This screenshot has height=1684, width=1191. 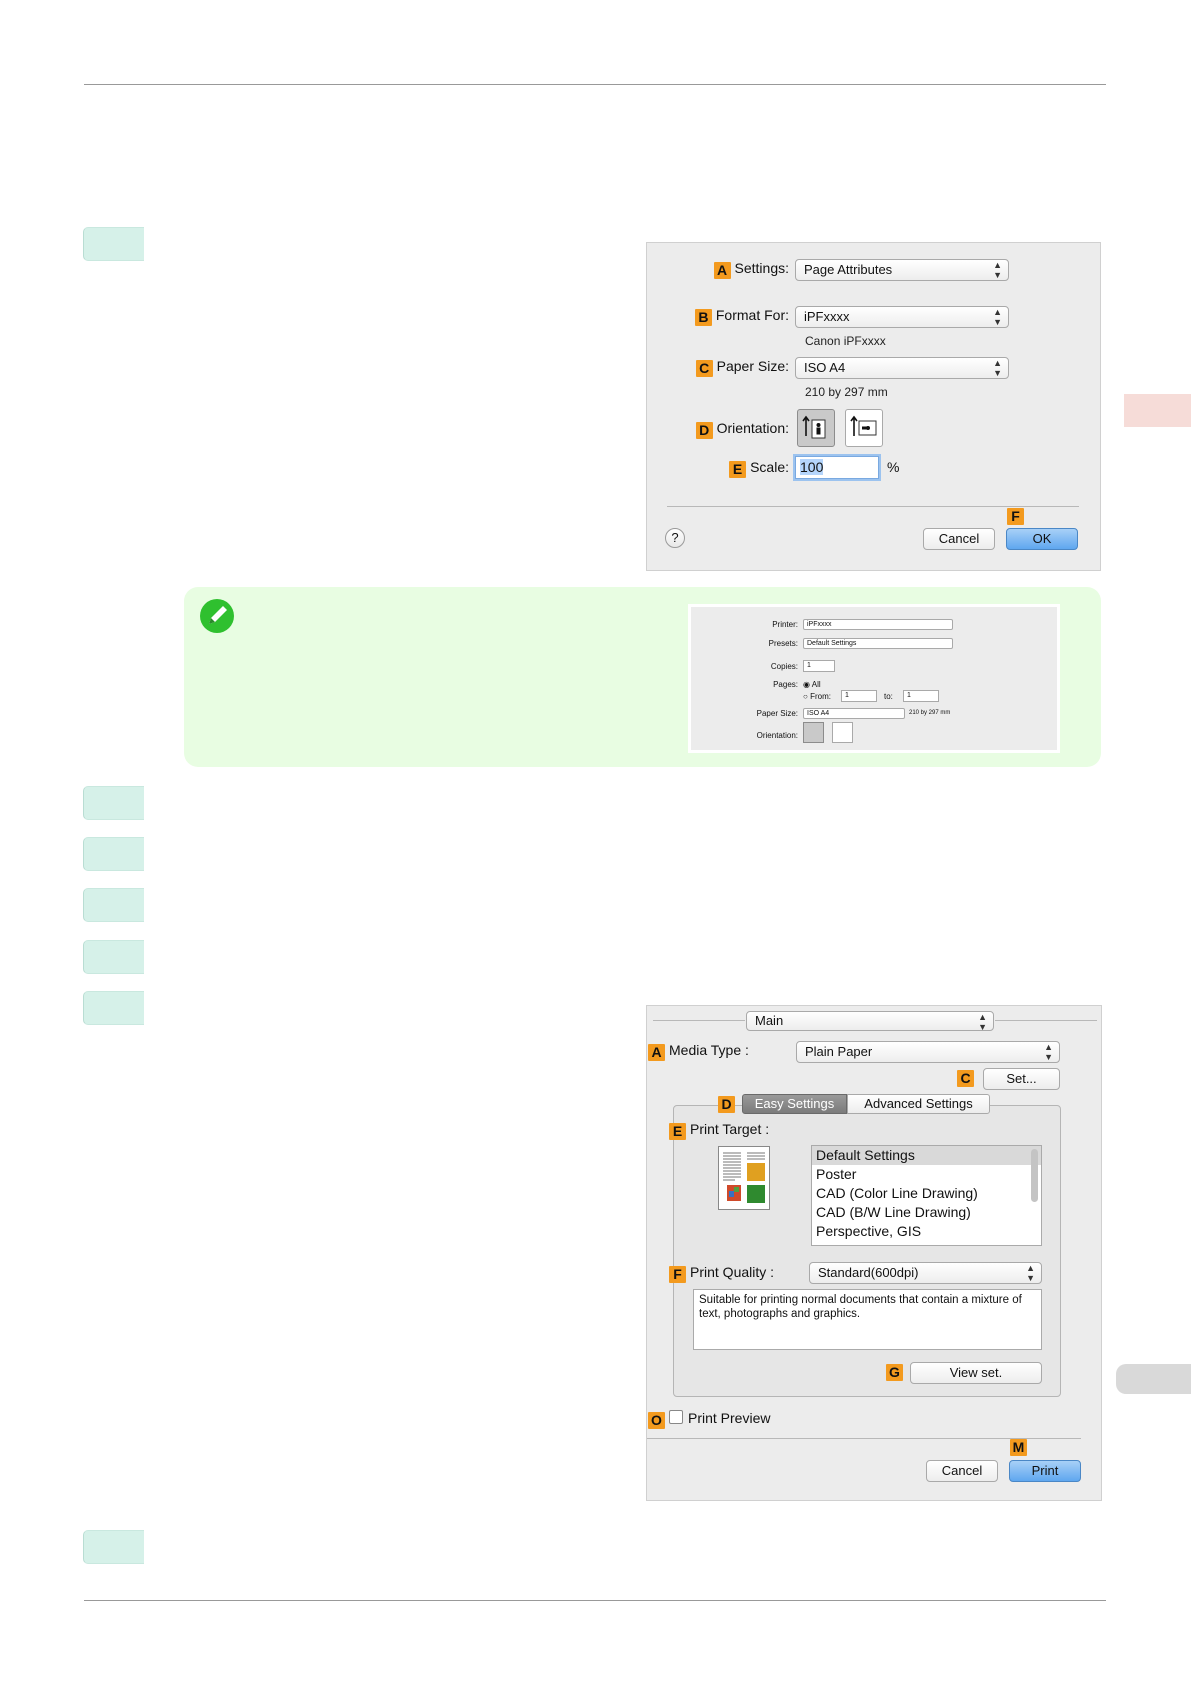 What do you see at coordinates (1034, 1175) in the screenshot?
I see `list-scrollbar-thumb` at bounding box center [1034, 1175].